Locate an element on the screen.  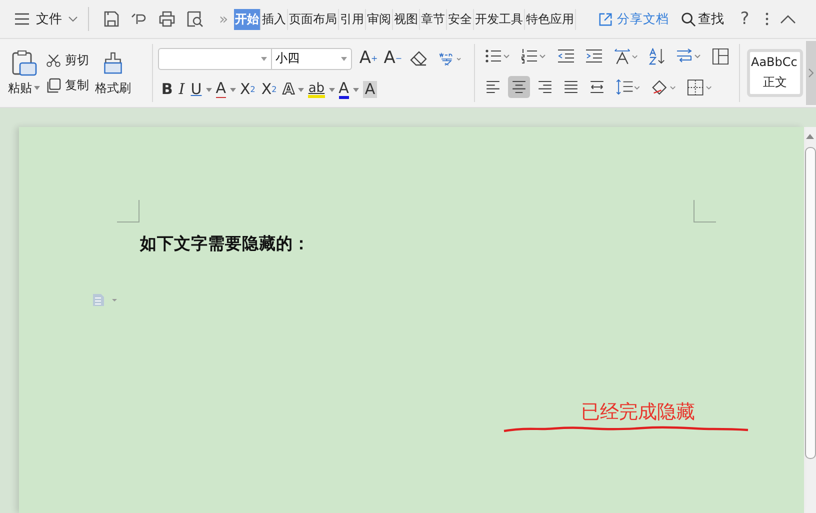
line-direction-icon is located at coordinates (689, 56).